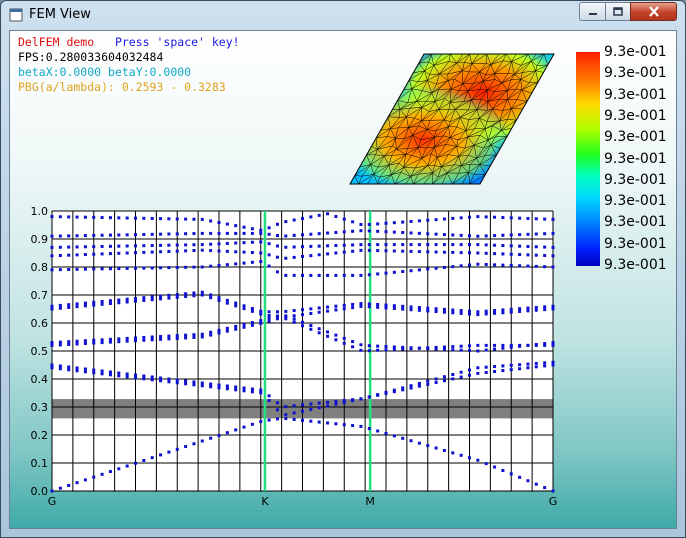 Image resolution: width=686 pixels, height=538 pixels. What do you see at coordinates (653, 11) in the screenshot?
I see `close-button` at bounding box center [653, 11].